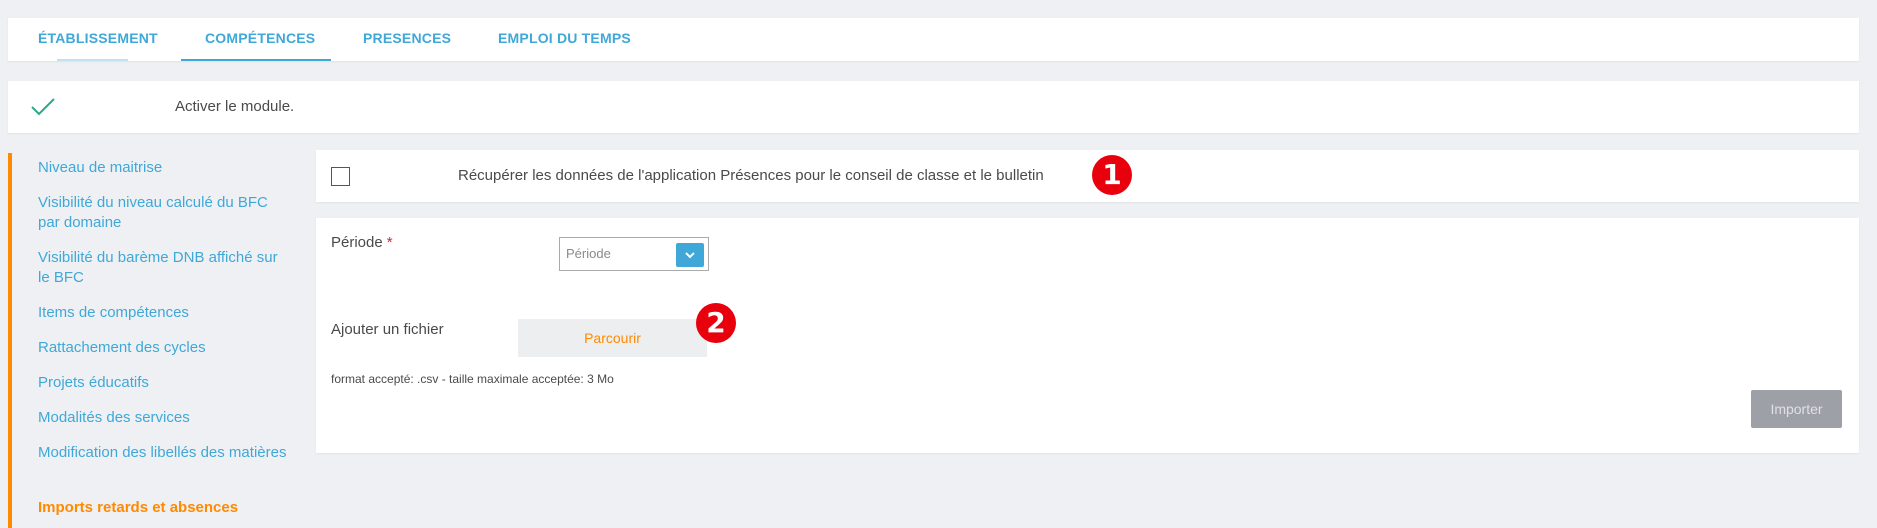 This screenshot has height=528, width=1877. What do you see at coordinates (256, 60) in the screenshot?
I see `tab-competences-underline` at bounding box center [256, 60].